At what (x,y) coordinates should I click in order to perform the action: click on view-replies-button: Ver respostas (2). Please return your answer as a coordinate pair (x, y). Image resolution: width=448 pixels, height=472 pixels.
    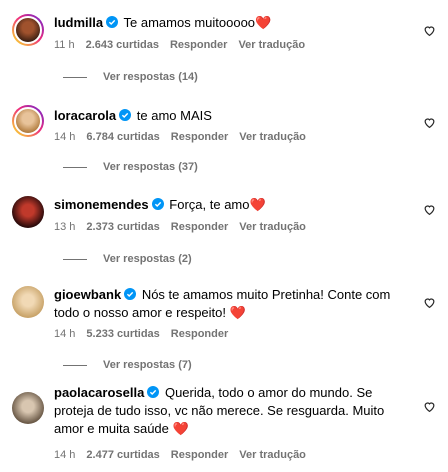
    Looking at the image, I should click on (123, 259).